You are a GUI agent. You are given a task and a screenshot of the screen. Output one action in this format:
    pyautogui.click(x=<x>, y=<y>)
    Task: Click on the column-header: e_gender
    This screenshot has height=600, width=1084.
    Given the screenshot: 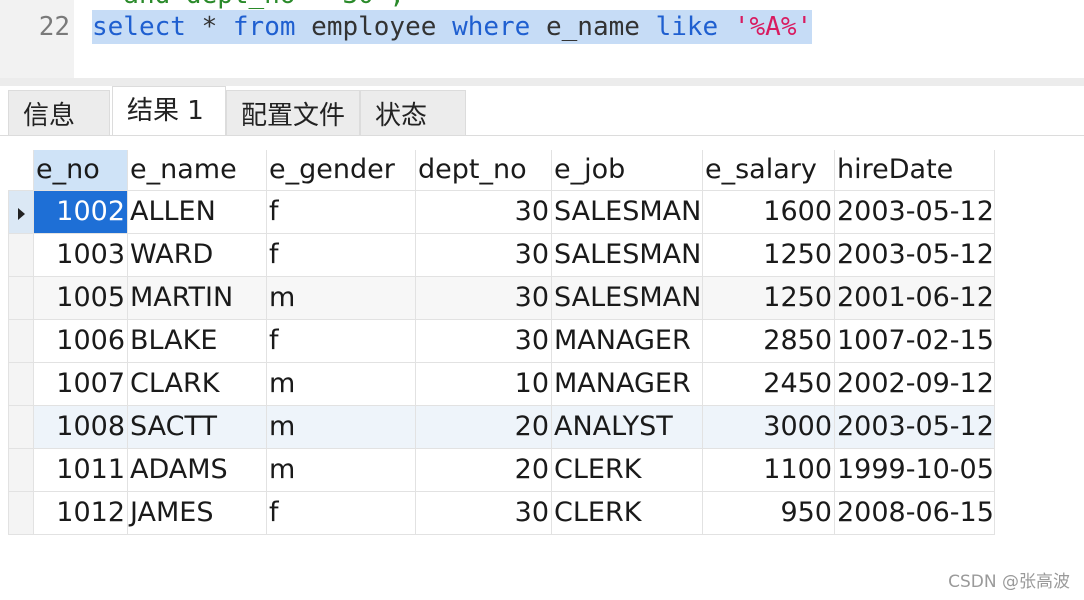 What is the action you would take?
    pyautogui.click(x=341, y=170)
    